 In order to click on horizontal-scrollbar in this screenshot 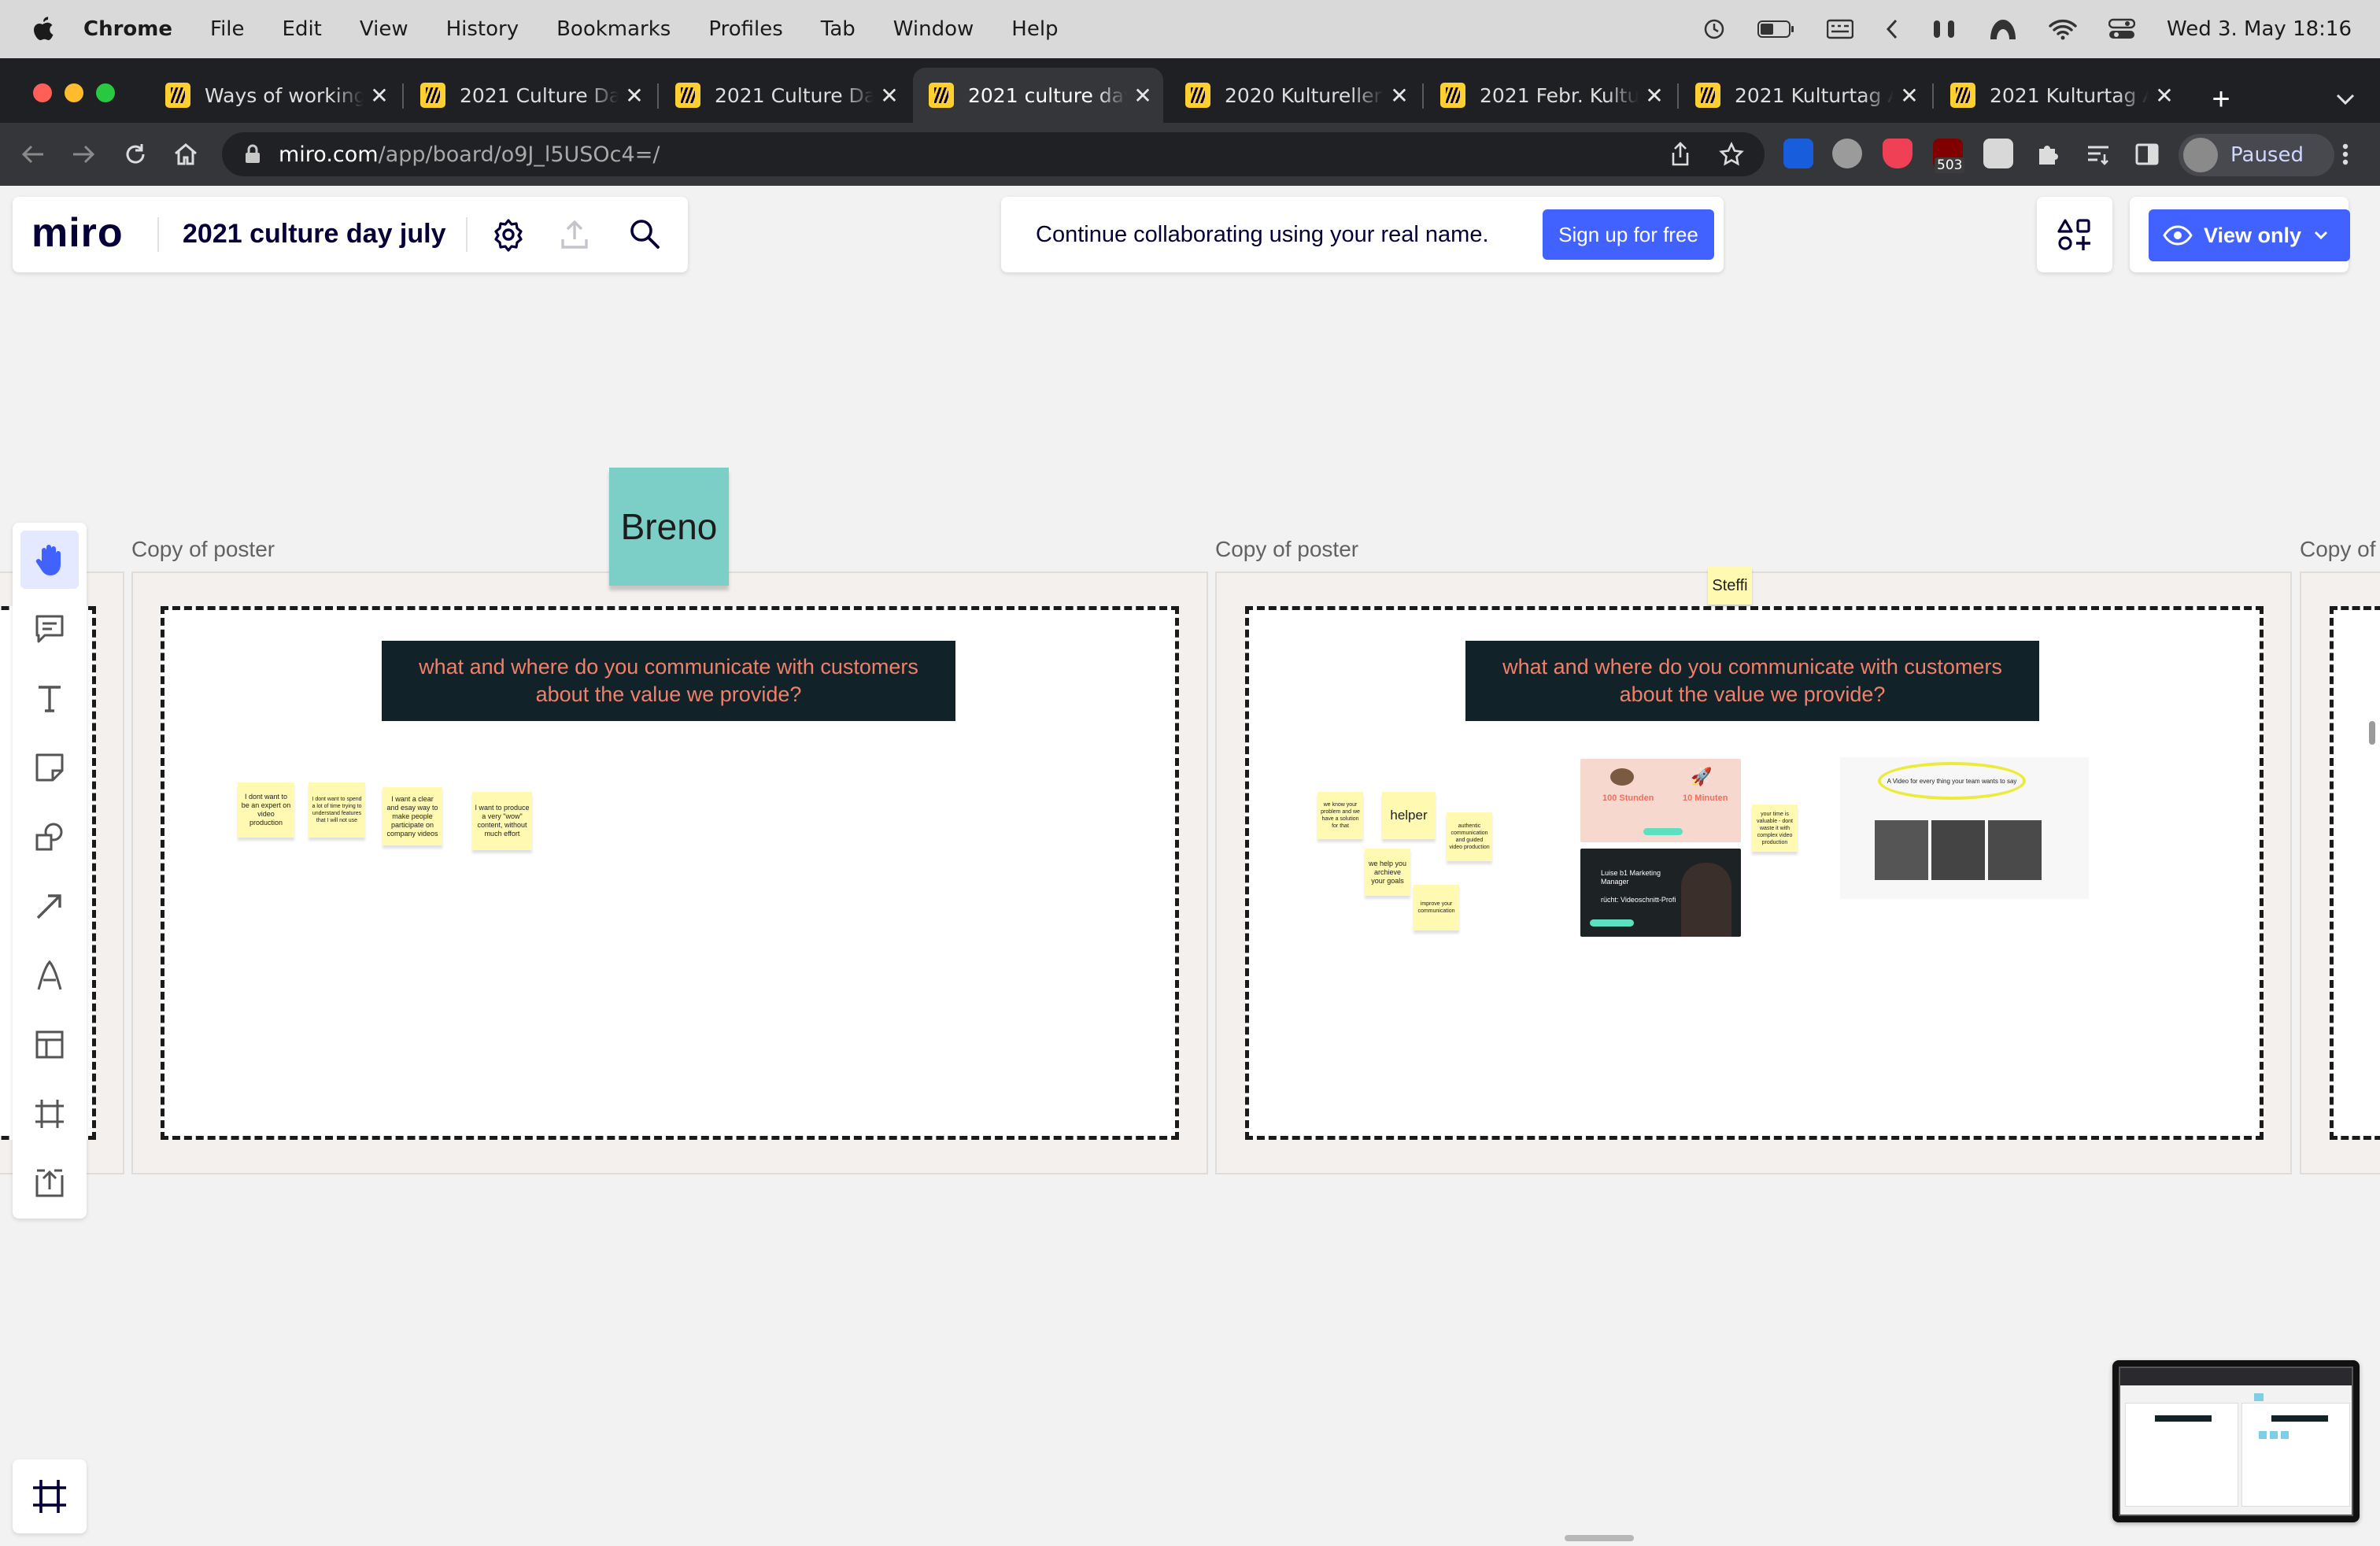, I will do `click(1599, 1538)`.